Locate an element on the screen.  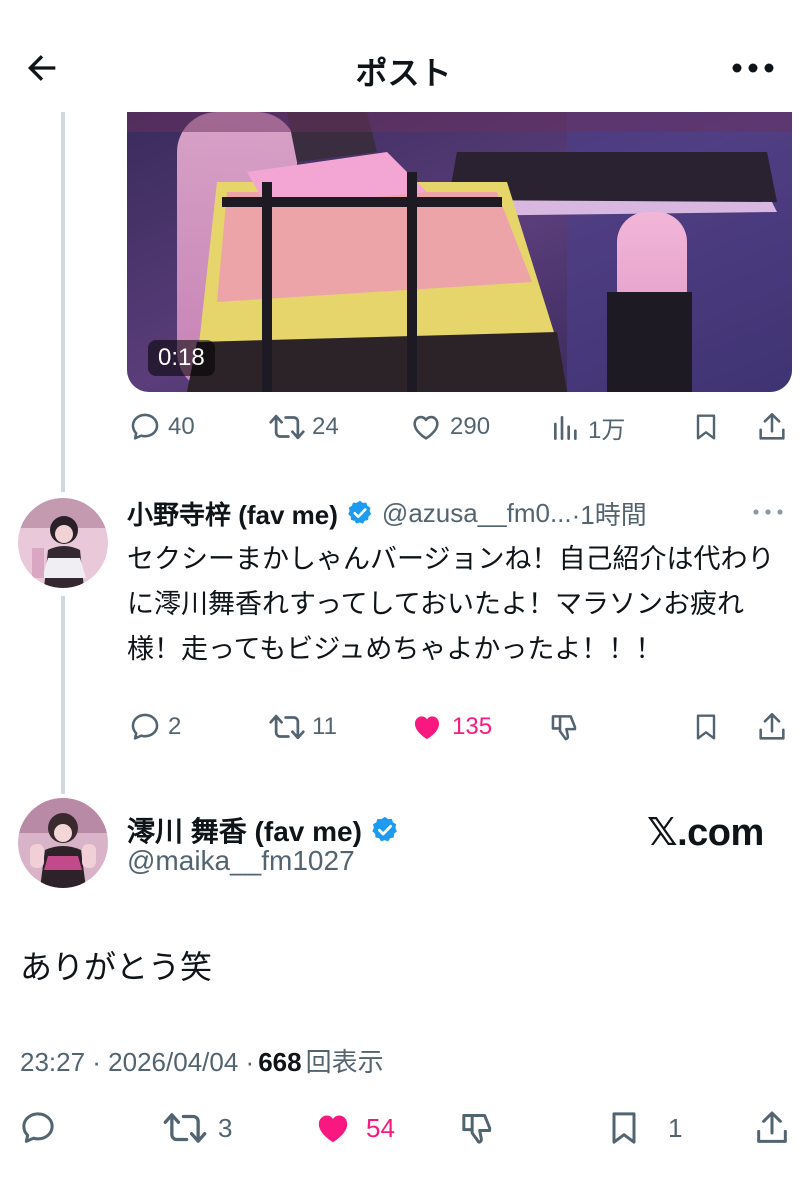
reply-like-count: 135 is located at coordinates (472, 726).